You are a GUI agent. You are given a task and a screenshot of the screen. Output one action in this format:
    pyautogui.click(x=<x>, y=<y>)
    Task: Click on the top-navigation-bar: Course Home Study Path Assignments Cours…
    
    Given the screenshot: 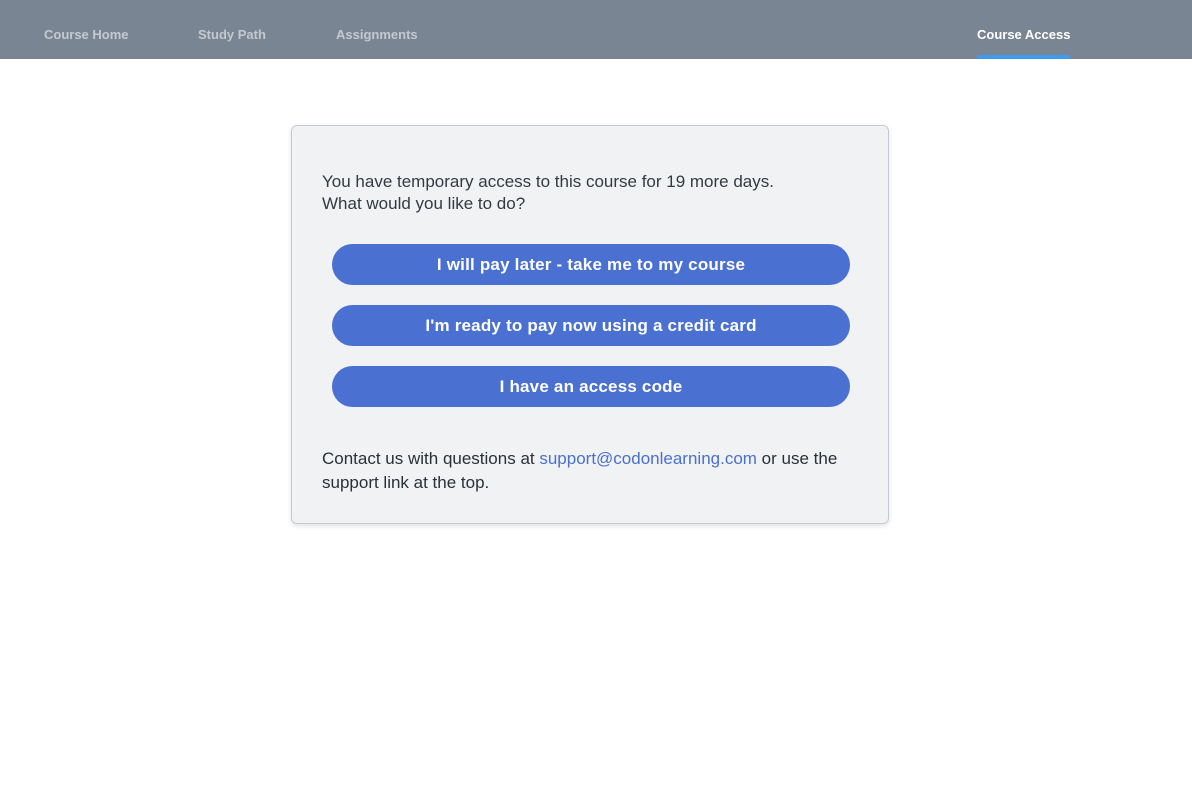 What is the action you would take?
    pyautogui.click(x=596, y=29)
    